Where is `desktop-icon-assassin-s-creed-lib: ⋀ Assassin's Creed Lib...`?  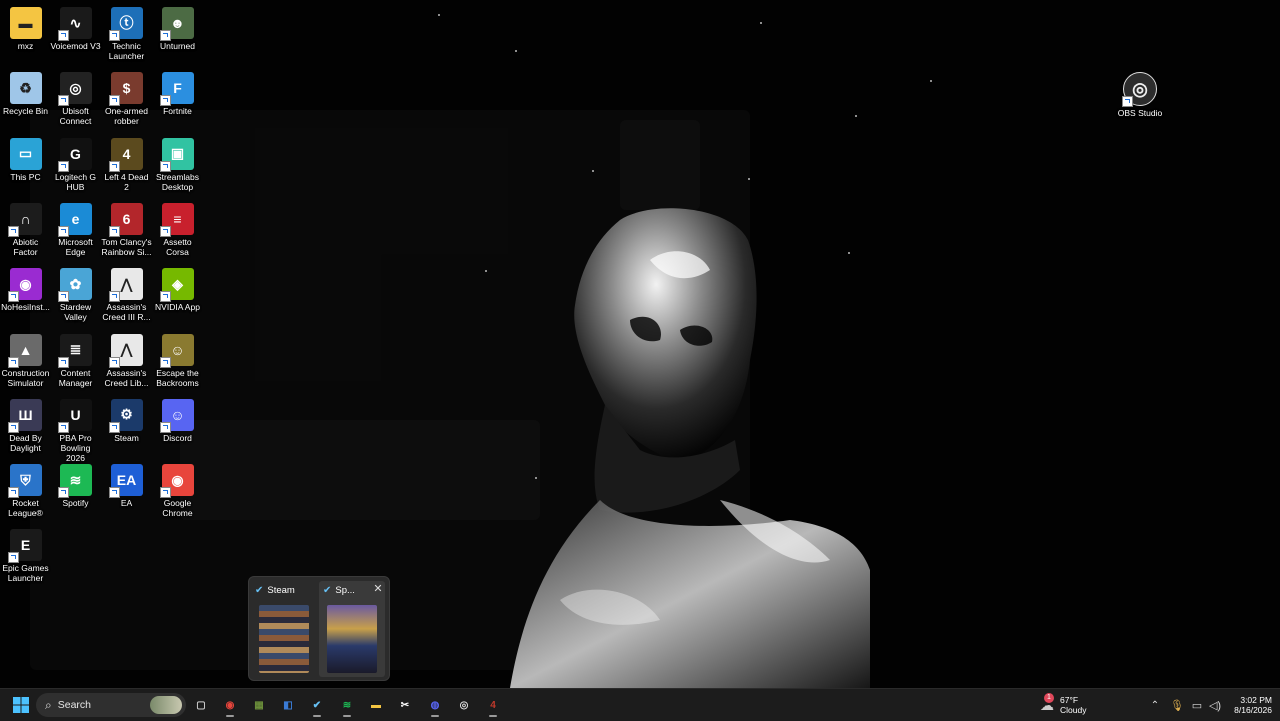
desktop-icon-assassin-s-creed-lib: ⋀ Assassin's Creed Lib... is located at coordinates (126, 362).